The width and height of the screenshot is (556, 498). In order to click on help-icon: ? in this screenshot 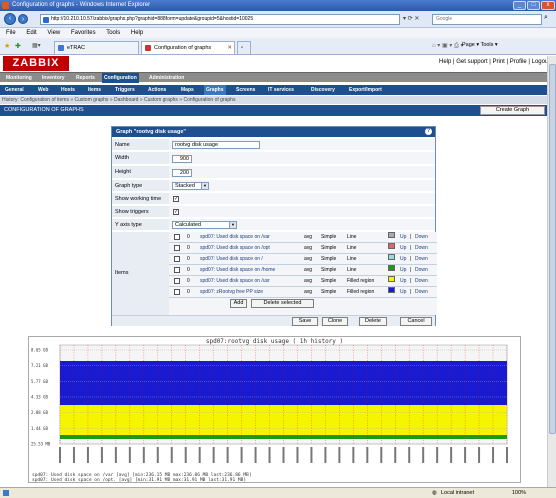, I will do `click(428, 131)`.